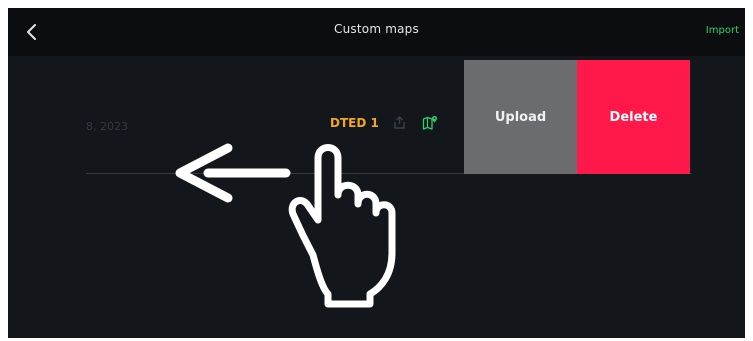 The height and width of the screenshot is (341, 753). What do you see at coordinates (520, 117) in the screenshot?
I see `upload-button: Upload` at bounding box center [520, 117].